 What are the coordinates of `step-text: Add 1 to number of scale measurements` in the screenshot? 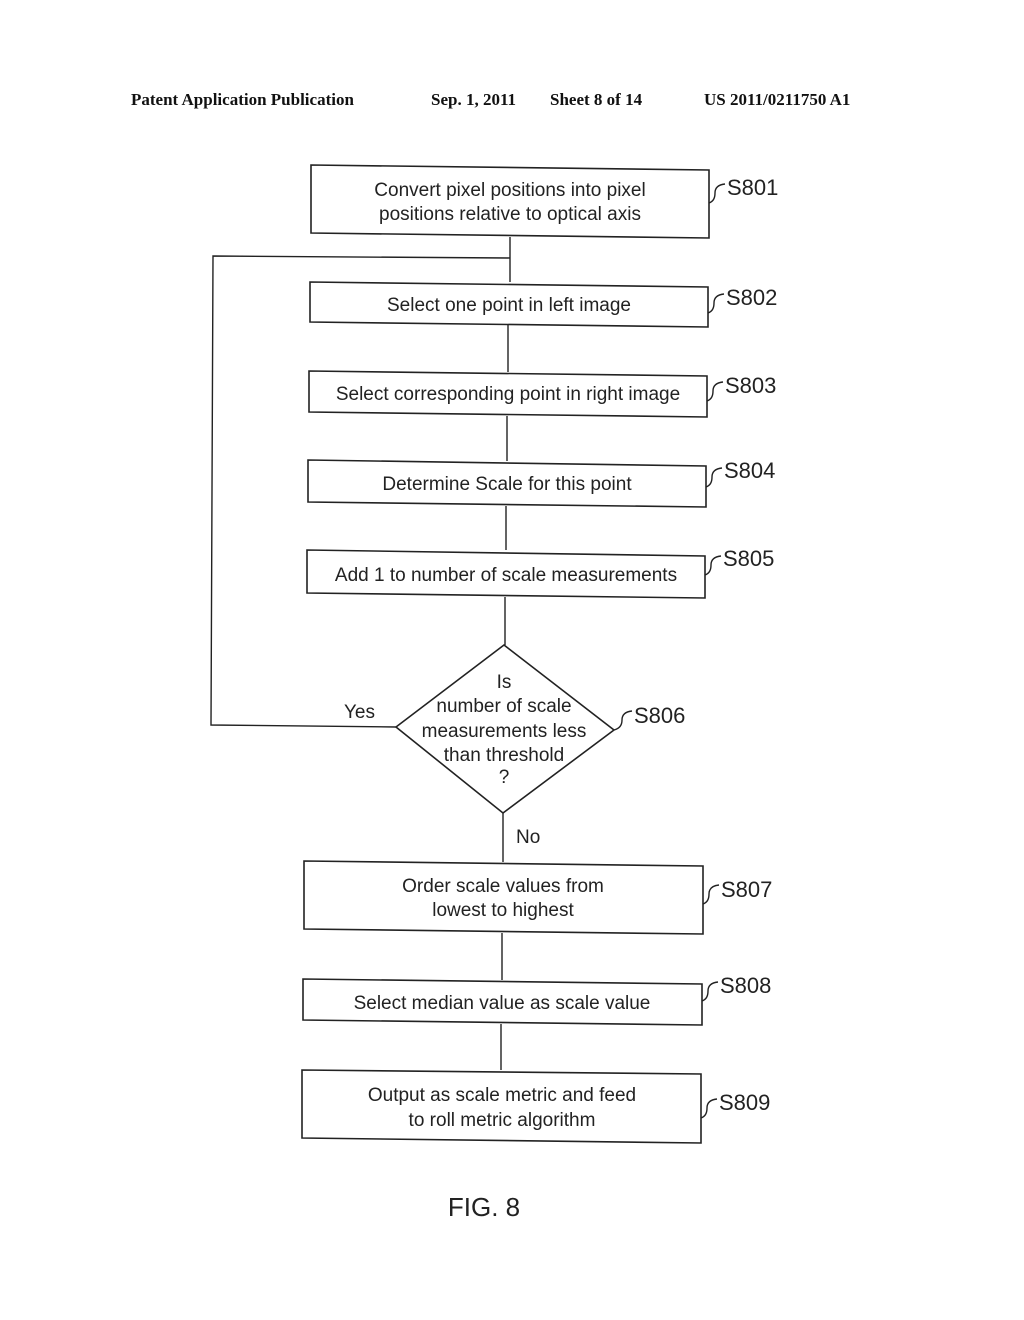 It's located at (506, 575).